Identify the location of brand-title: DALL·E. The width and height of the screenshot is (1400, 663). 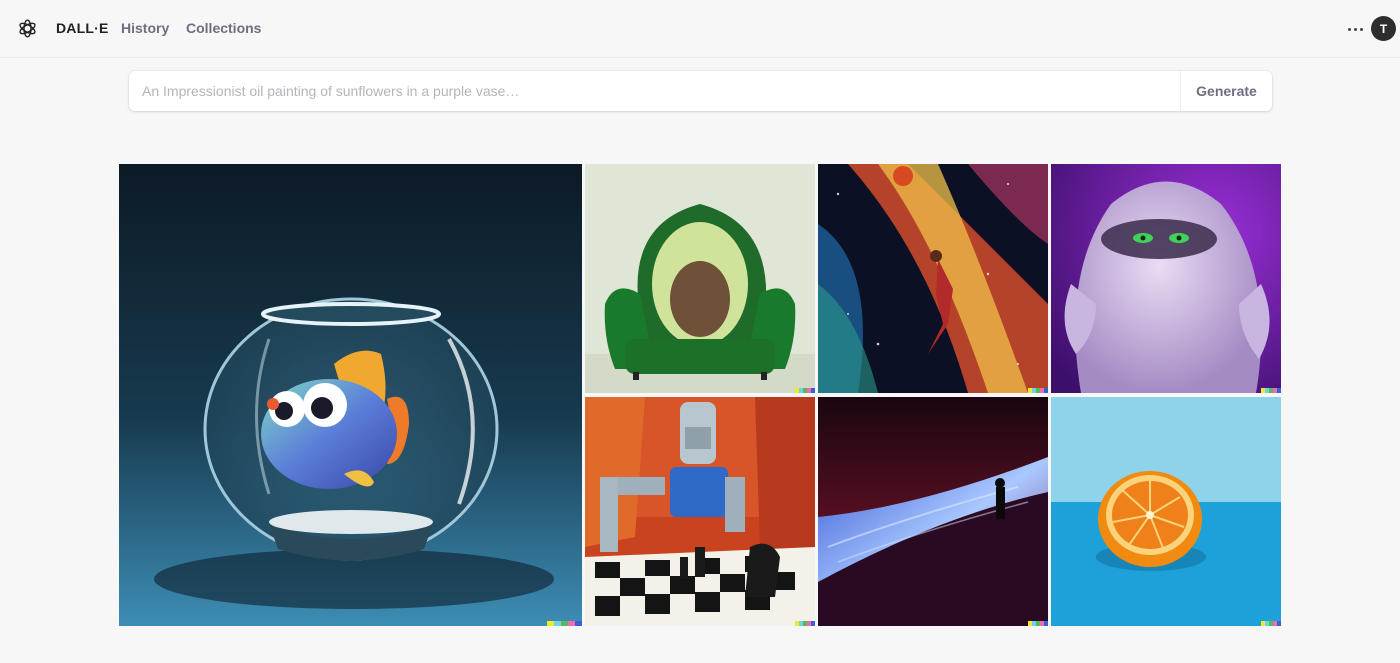
(82, 28).